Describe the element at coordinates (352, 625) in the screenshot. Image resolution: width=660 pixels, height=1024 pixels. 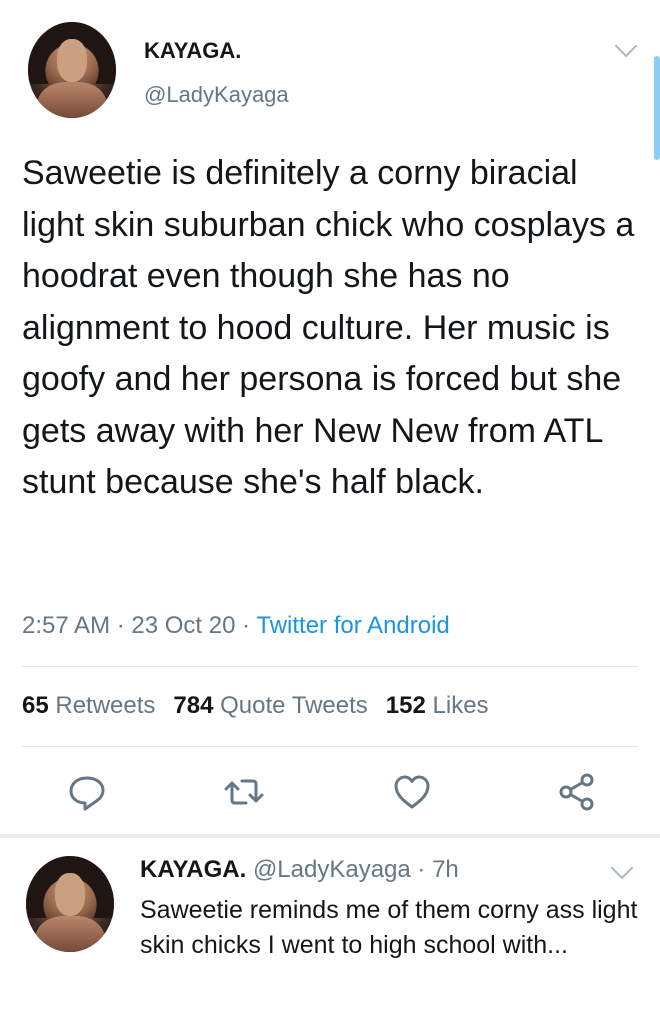
I see `tweet-source-link: Twitter for Android` at that location.